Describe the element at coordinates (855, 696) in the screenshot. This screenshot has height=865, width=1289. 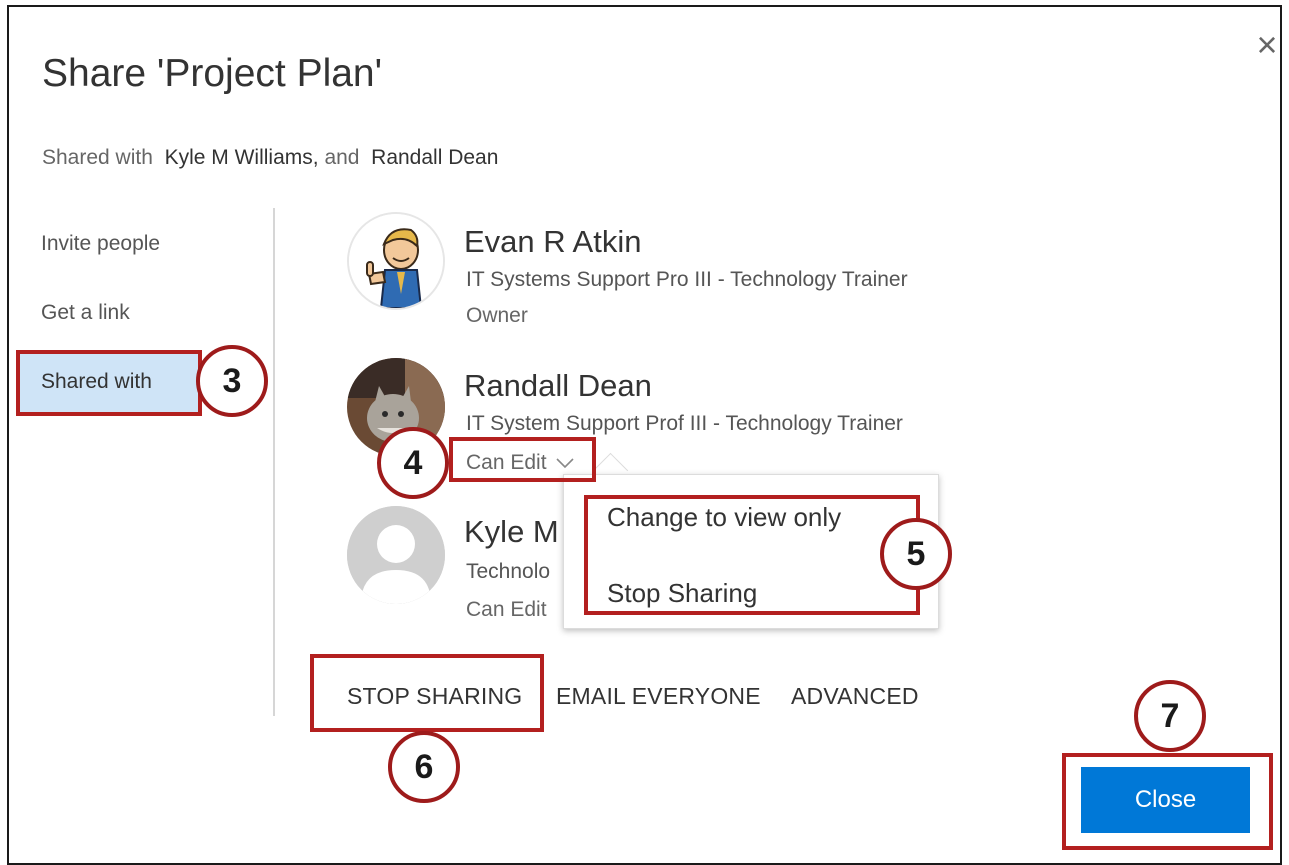
I see `advanced-link: ADVANCED` at that location.